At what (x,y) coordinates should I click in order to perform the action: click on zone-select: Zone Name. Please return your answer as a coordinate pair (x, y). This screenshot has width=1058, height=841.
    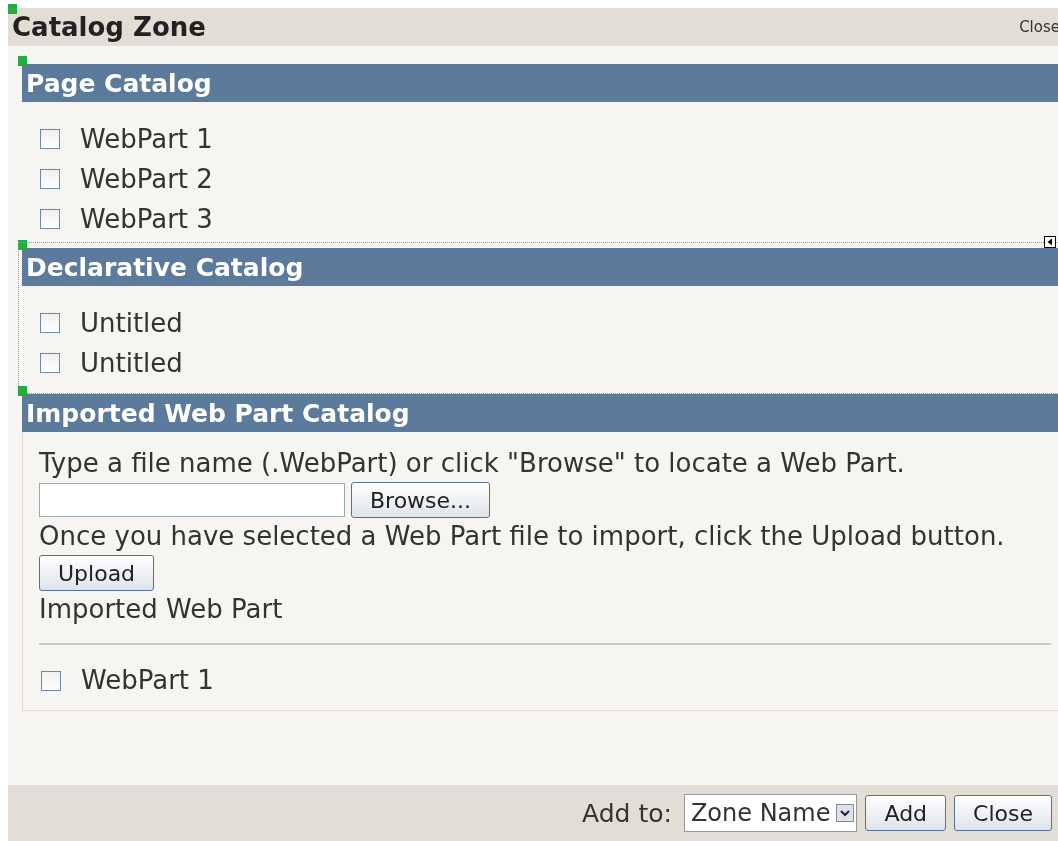
    Looking at the image, I should click on (770, 813).